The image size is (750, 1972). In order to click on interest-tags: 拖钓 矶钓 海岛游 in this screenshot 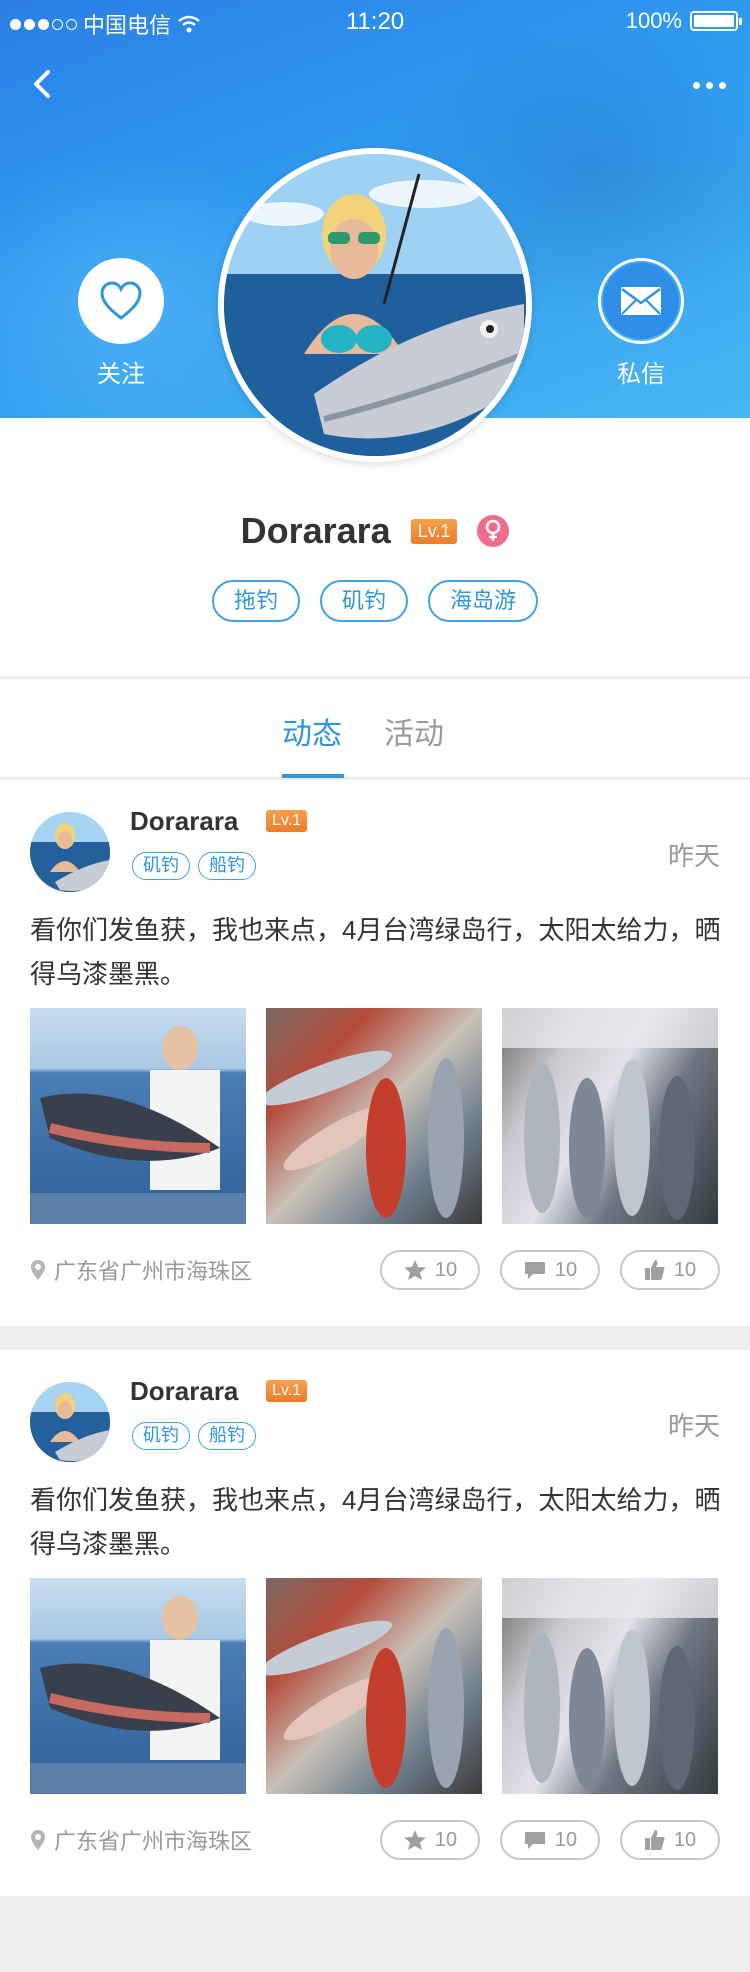, I will do `click(375, 601)`.